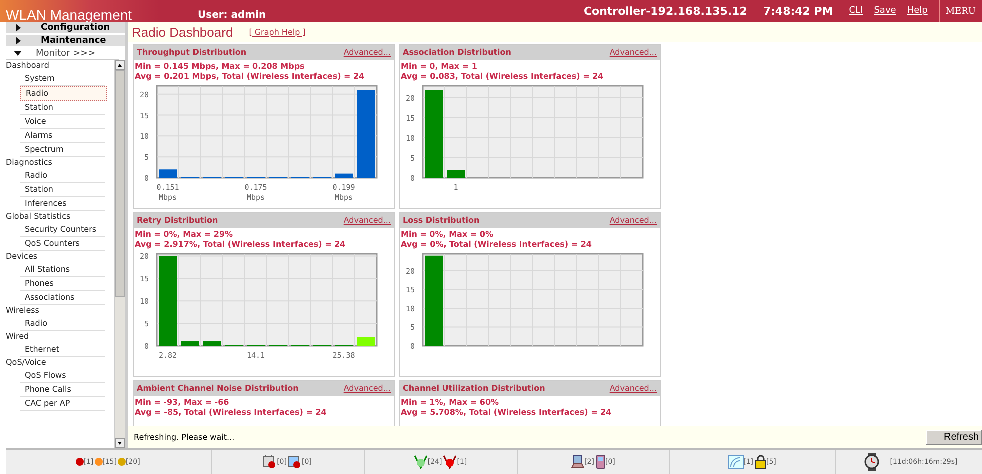  What do you see at coordinates (65, 28) in the screenshot?
I see `sidebar-section: Configuration` at bounding box center [65, 28].